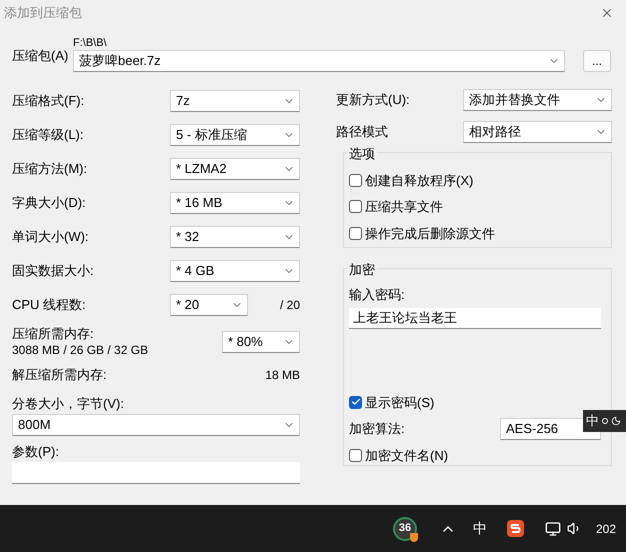 The height and width of the screenshot is (552, 626). What do you see at coordinates (41, 56) in the screenshot?
I see `field-label: 压缩包(A)` at bounding box center [41, 56].